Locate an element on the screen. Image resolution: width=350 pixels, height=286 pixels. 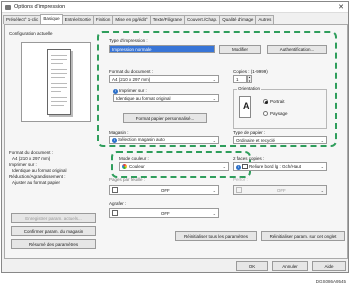
paper-type-label: Type de papier : is located at coordinates (249, 132).